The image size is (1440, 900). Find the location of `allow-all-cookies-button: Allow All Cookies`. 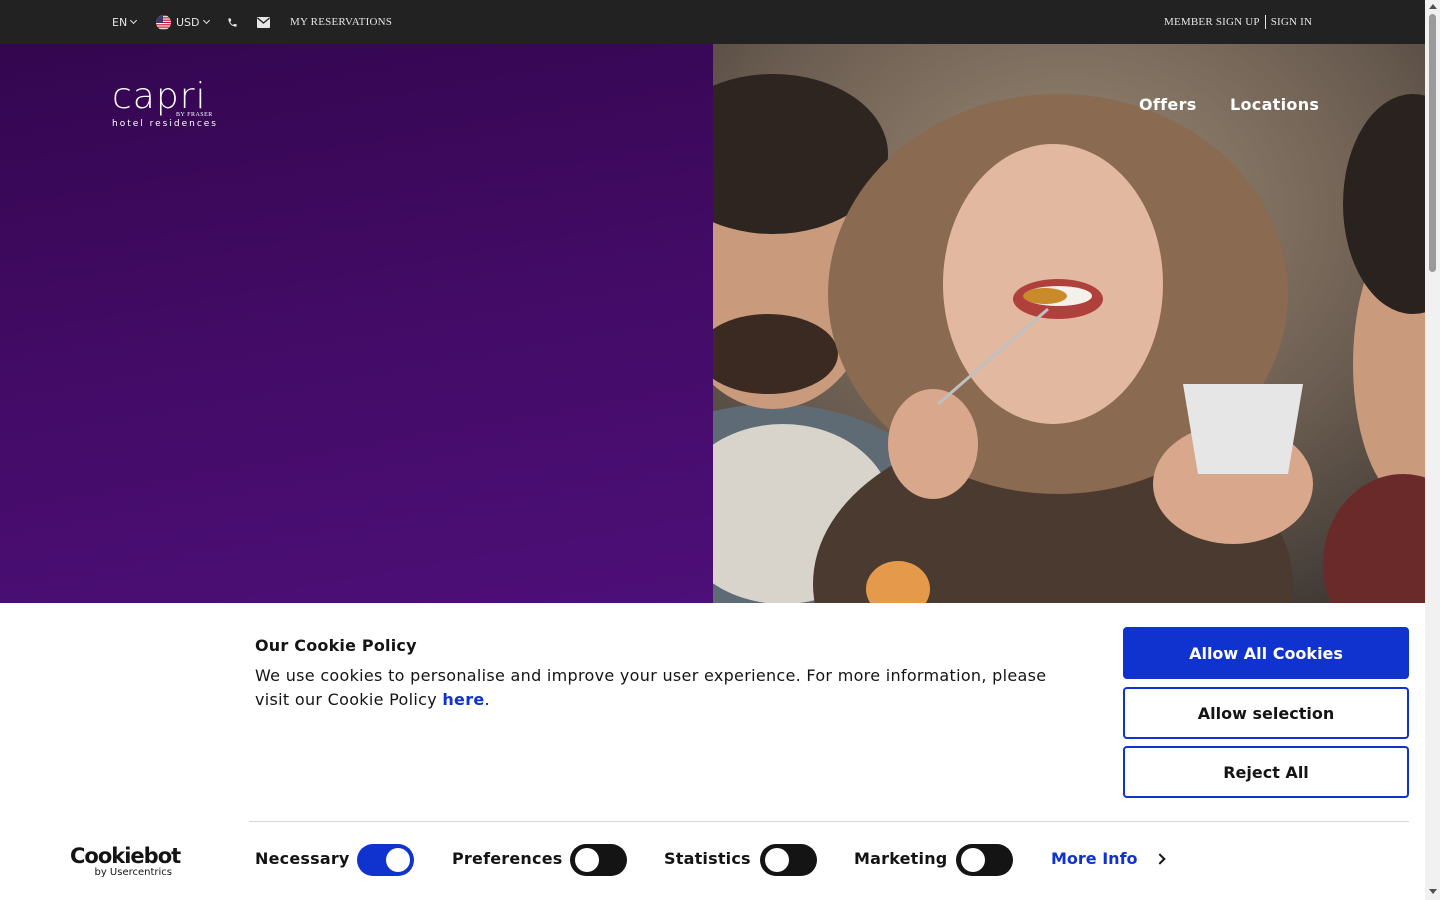

allow-all-cookies-button: Allow All Cookies is located at coordinates (1266, 653).